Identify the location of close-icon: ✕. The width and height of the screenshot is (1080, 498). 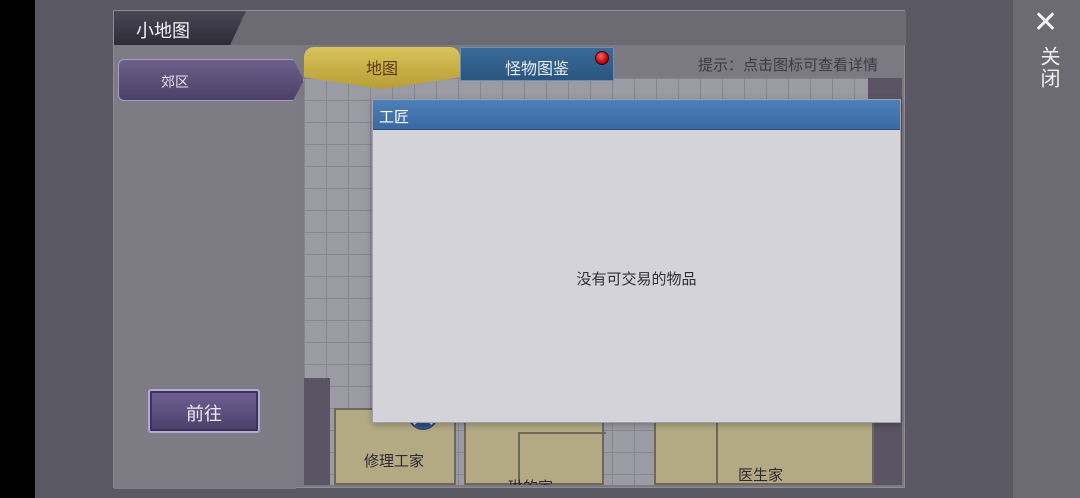
(1045, 23).